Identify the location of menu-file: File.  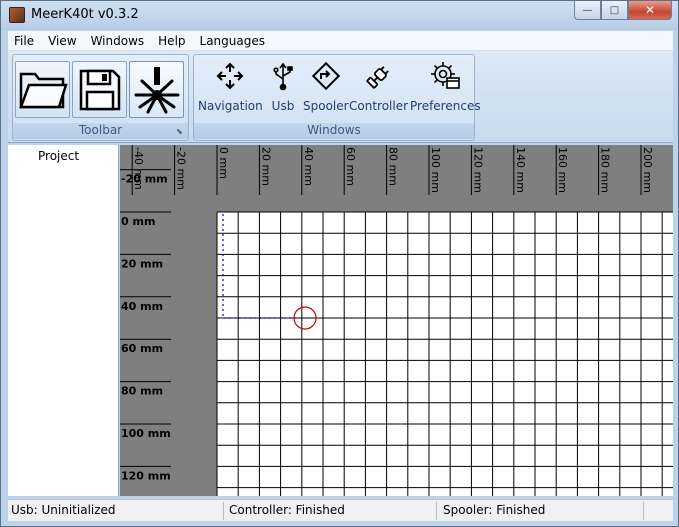
(24, 41).